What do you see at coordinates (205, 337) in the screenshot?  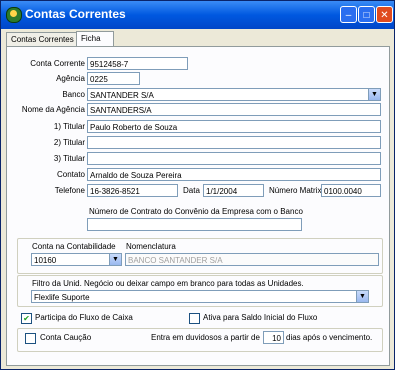 I see `entra-duvidosos-label: Entra em duvidosos a partir de` at bounding box center [205, 337].